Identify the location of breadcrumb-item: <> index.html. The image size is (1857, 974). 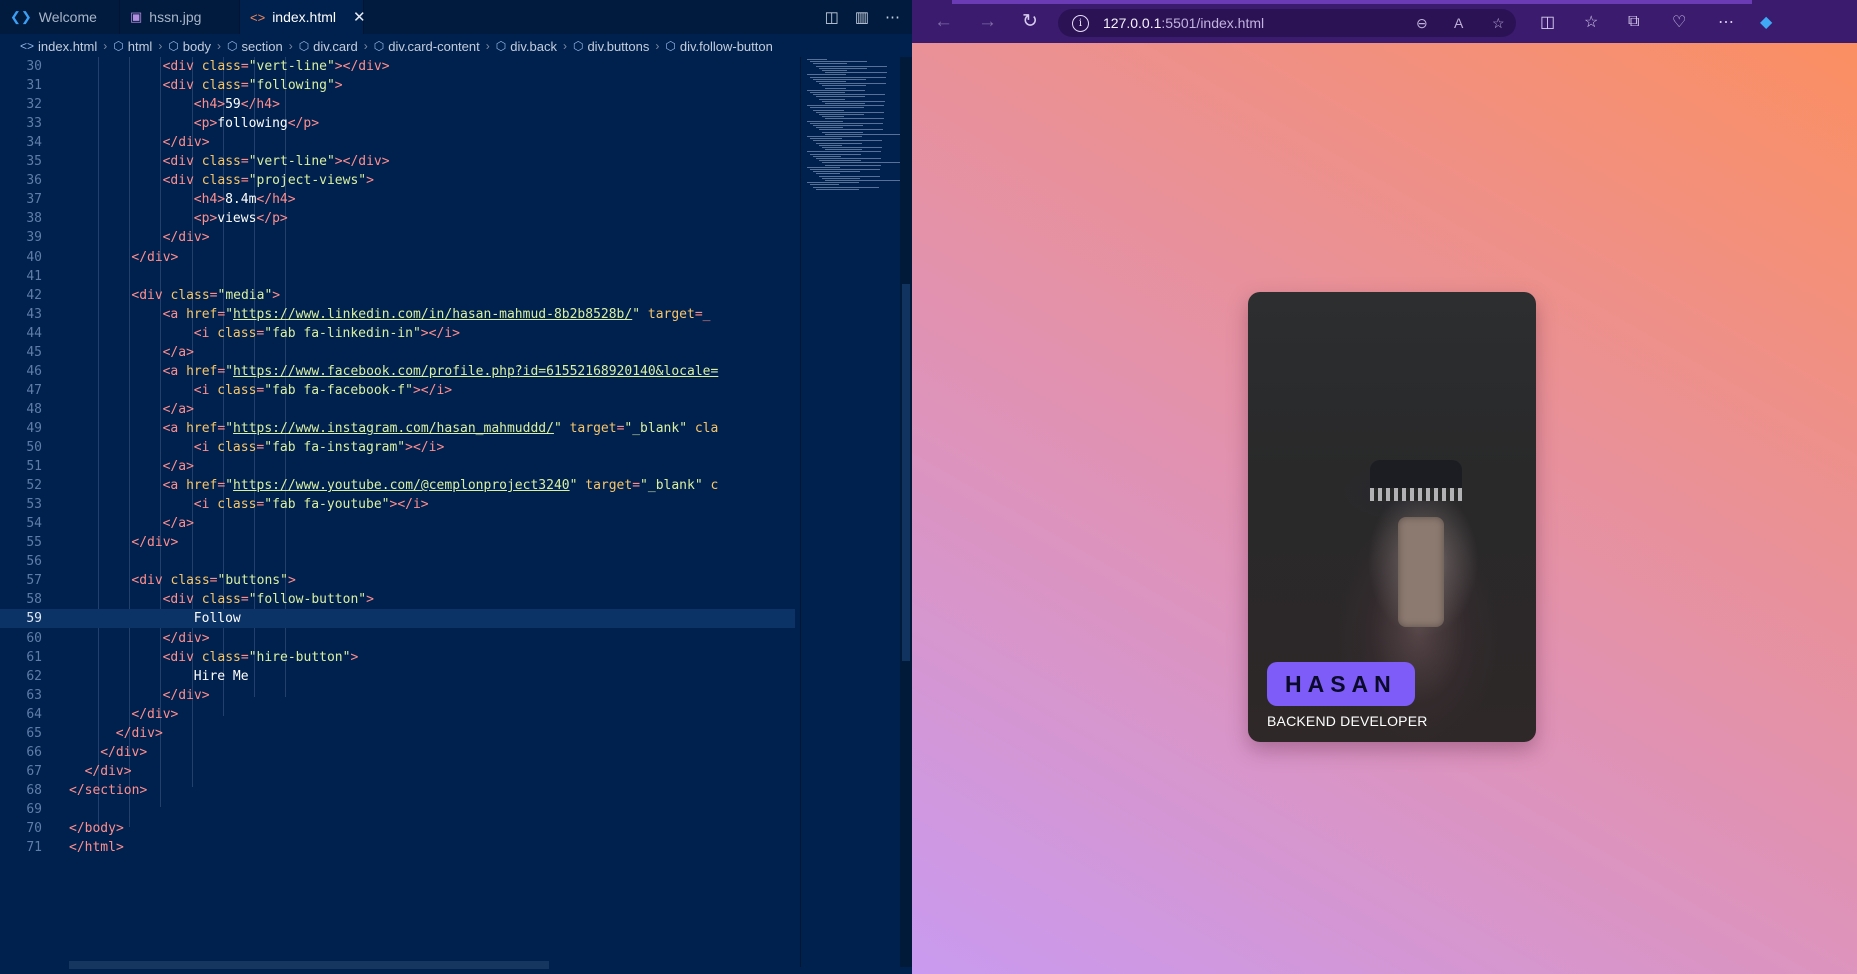
(58, 46).